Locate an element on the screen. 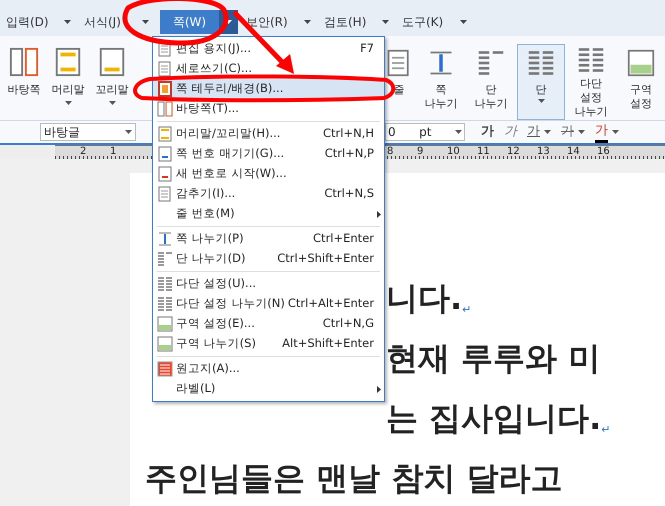  shortcut-text: F7 is located at coordinates (367, 49).